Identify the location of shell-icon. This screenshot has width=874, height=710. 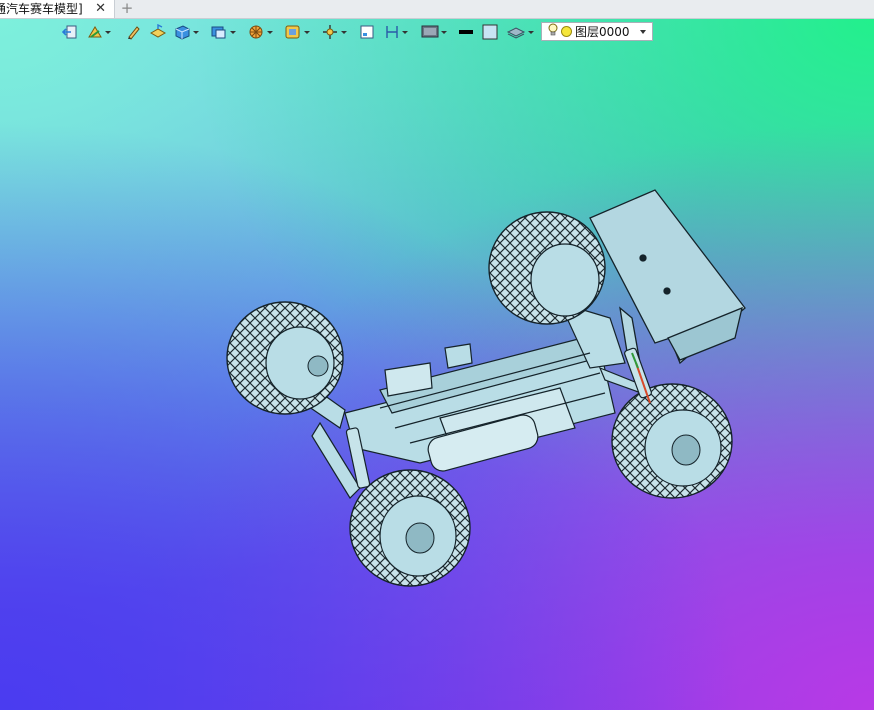
(223, 32).